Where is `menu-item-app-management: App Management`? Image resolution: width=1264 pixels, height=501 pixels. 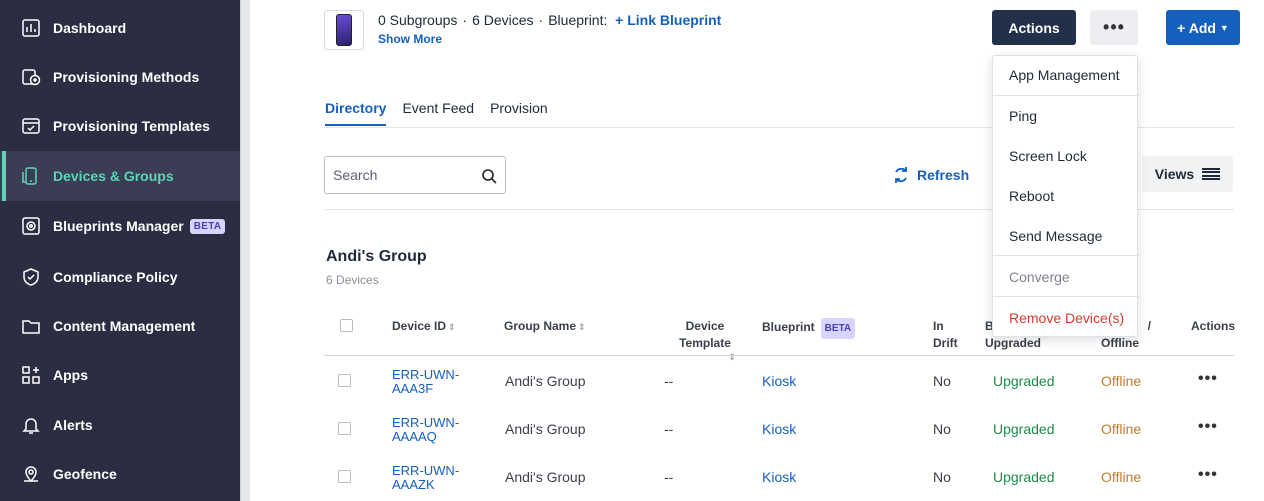
menu-item-app-management: App Management is located at coordinates (1066, 75).